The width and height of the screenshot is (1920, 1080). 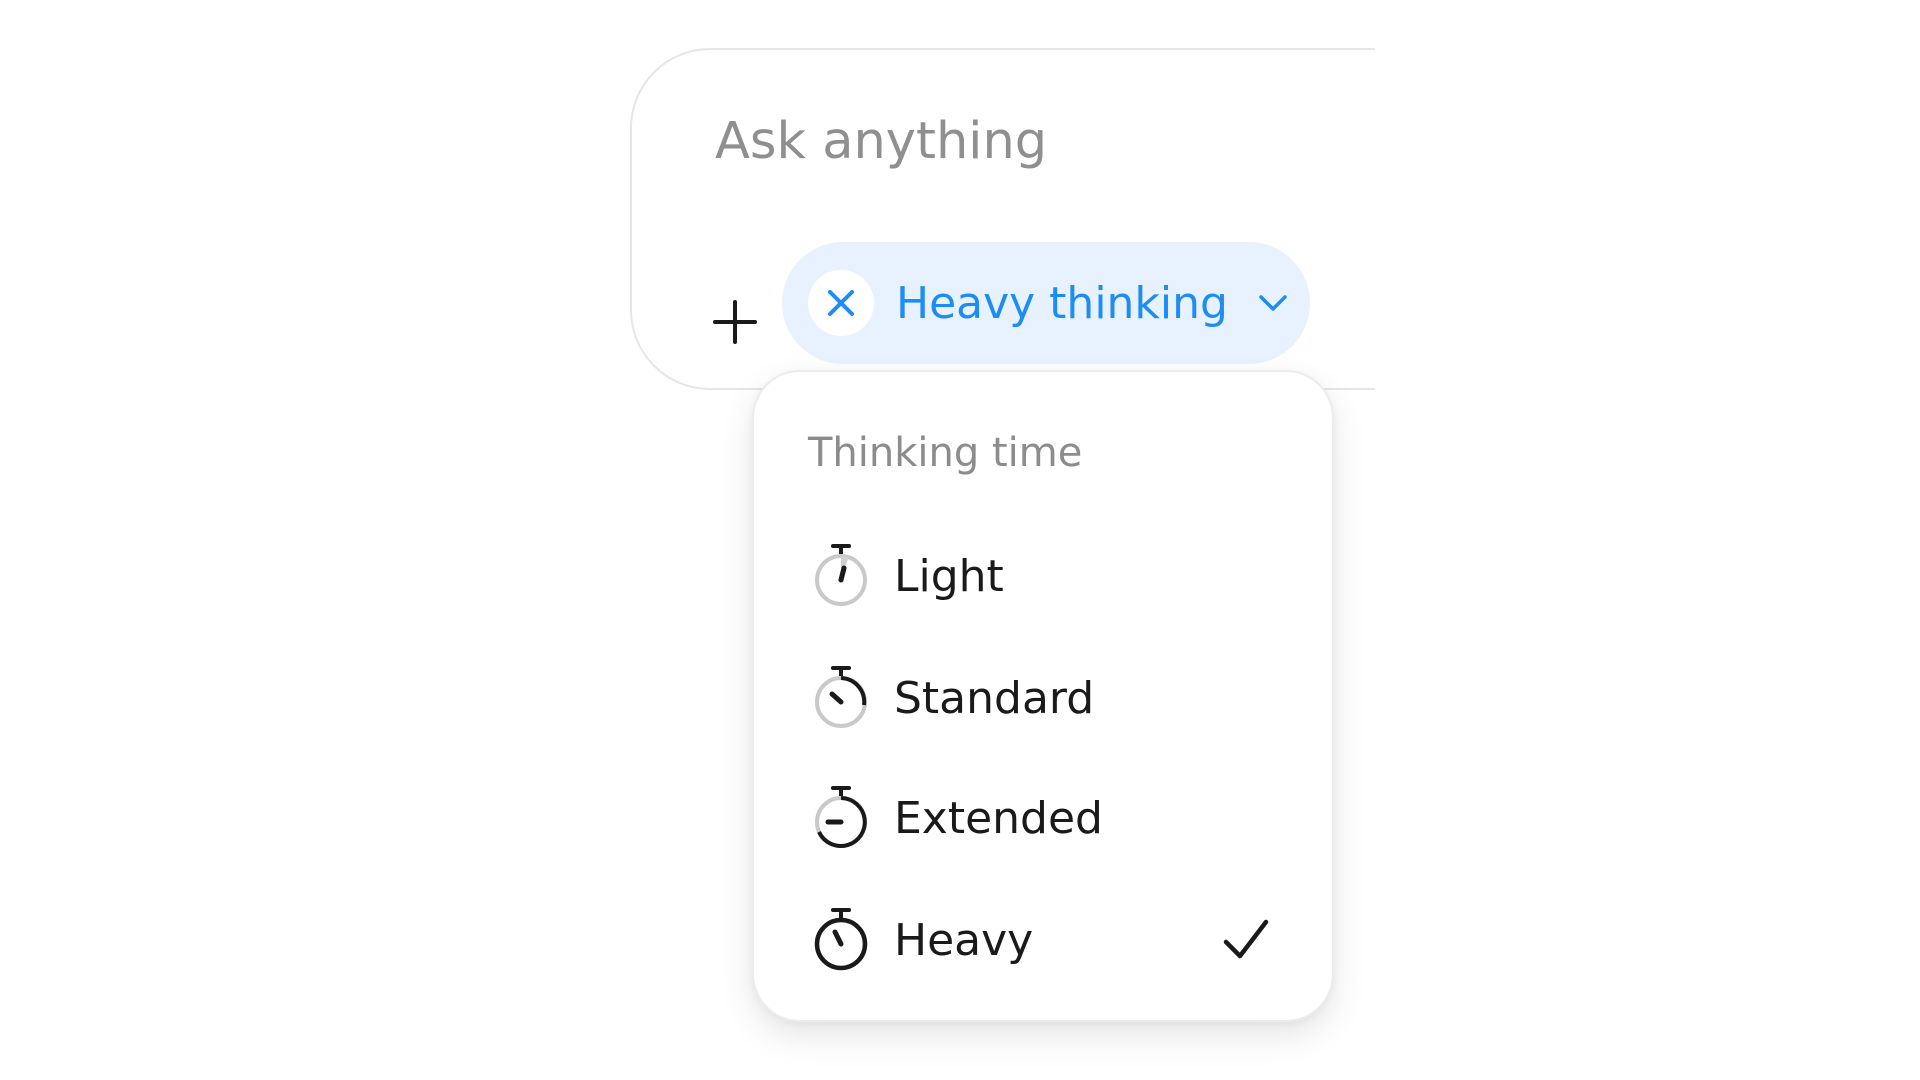 What do you see at coordinates (1042, 576) in the screenshot?
I see `menu-item-light: Light` at bounding box center [1042, 576].